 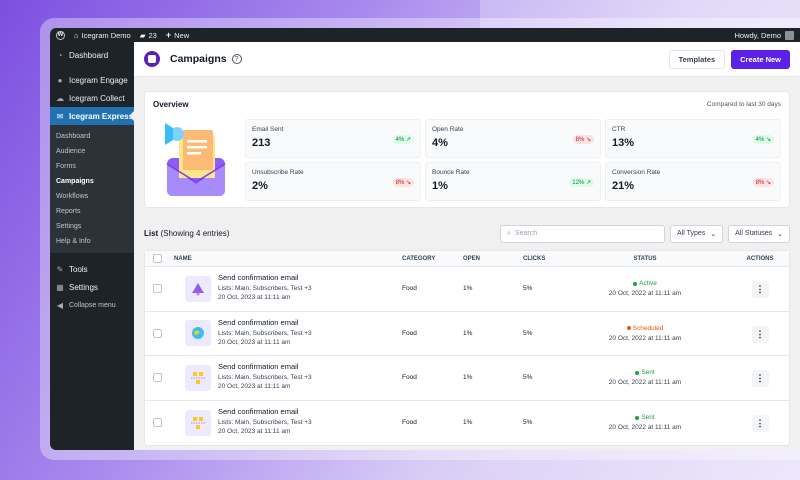 What do you see at coordinates (92, 151) in the screenshot?
I see `submenu-item-audience: Audience` at bounding box center [92, 151].